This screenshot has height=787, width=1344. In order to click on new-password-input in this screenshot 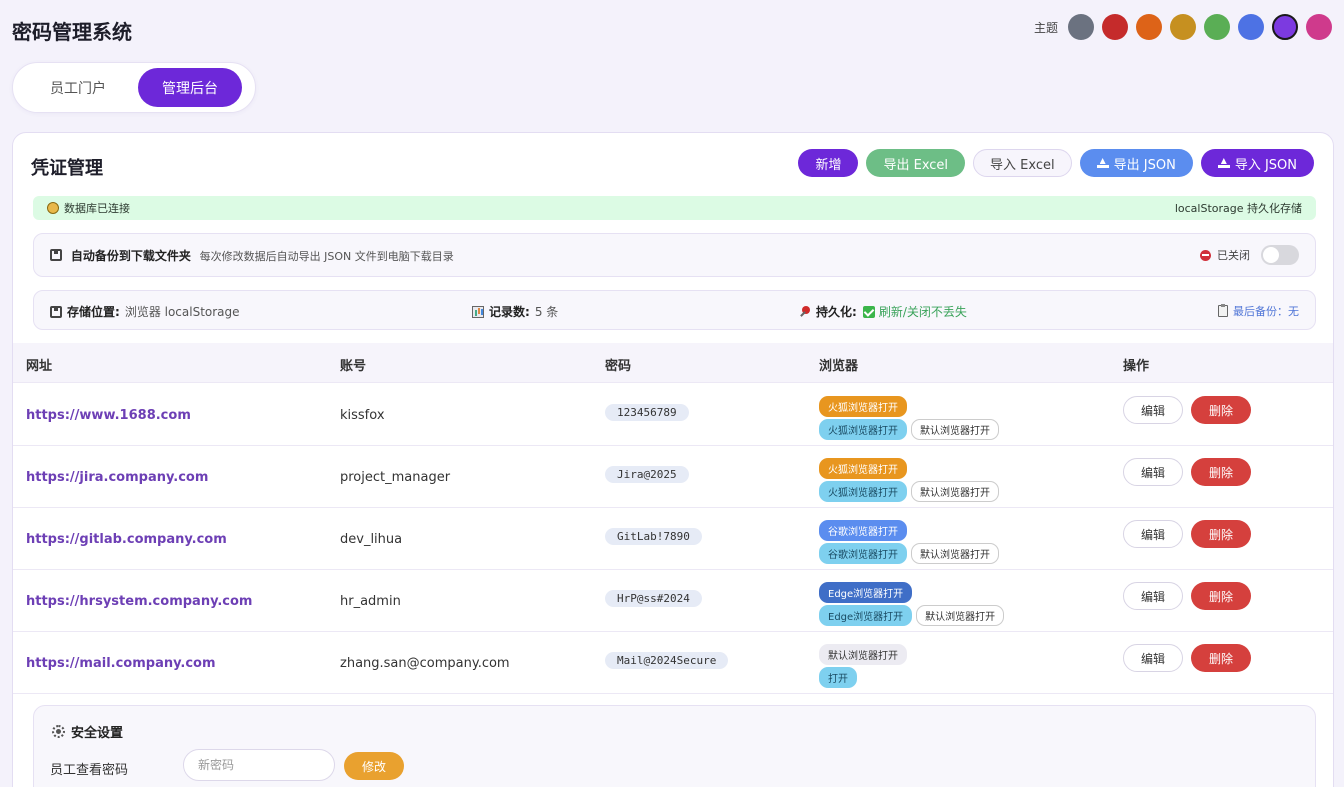, I will do `click(259, 765)`.